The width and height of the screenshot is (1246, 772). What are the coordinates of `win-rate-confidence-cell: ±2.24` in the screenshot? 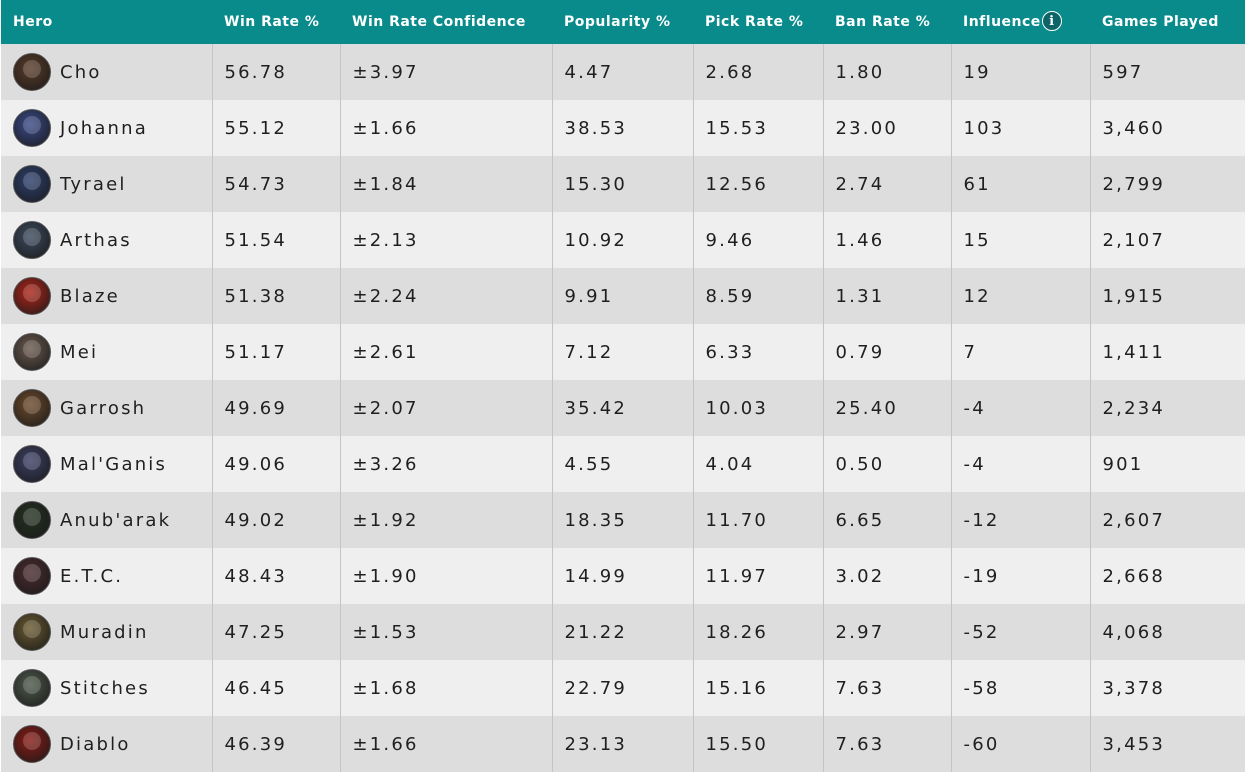 It's located at (446, 296).